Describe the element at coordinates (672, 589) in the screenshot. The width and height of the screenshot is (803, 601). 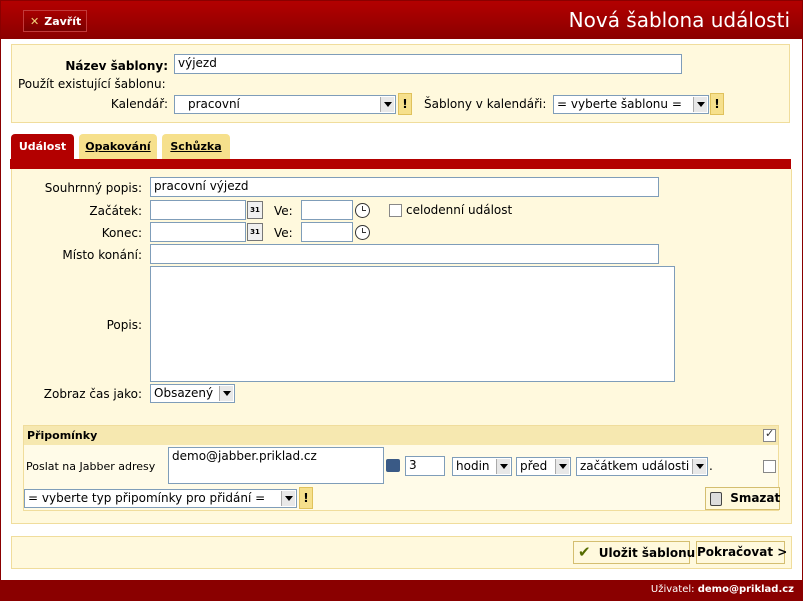
I see `footer-user-label: Uživatel:` at that location.